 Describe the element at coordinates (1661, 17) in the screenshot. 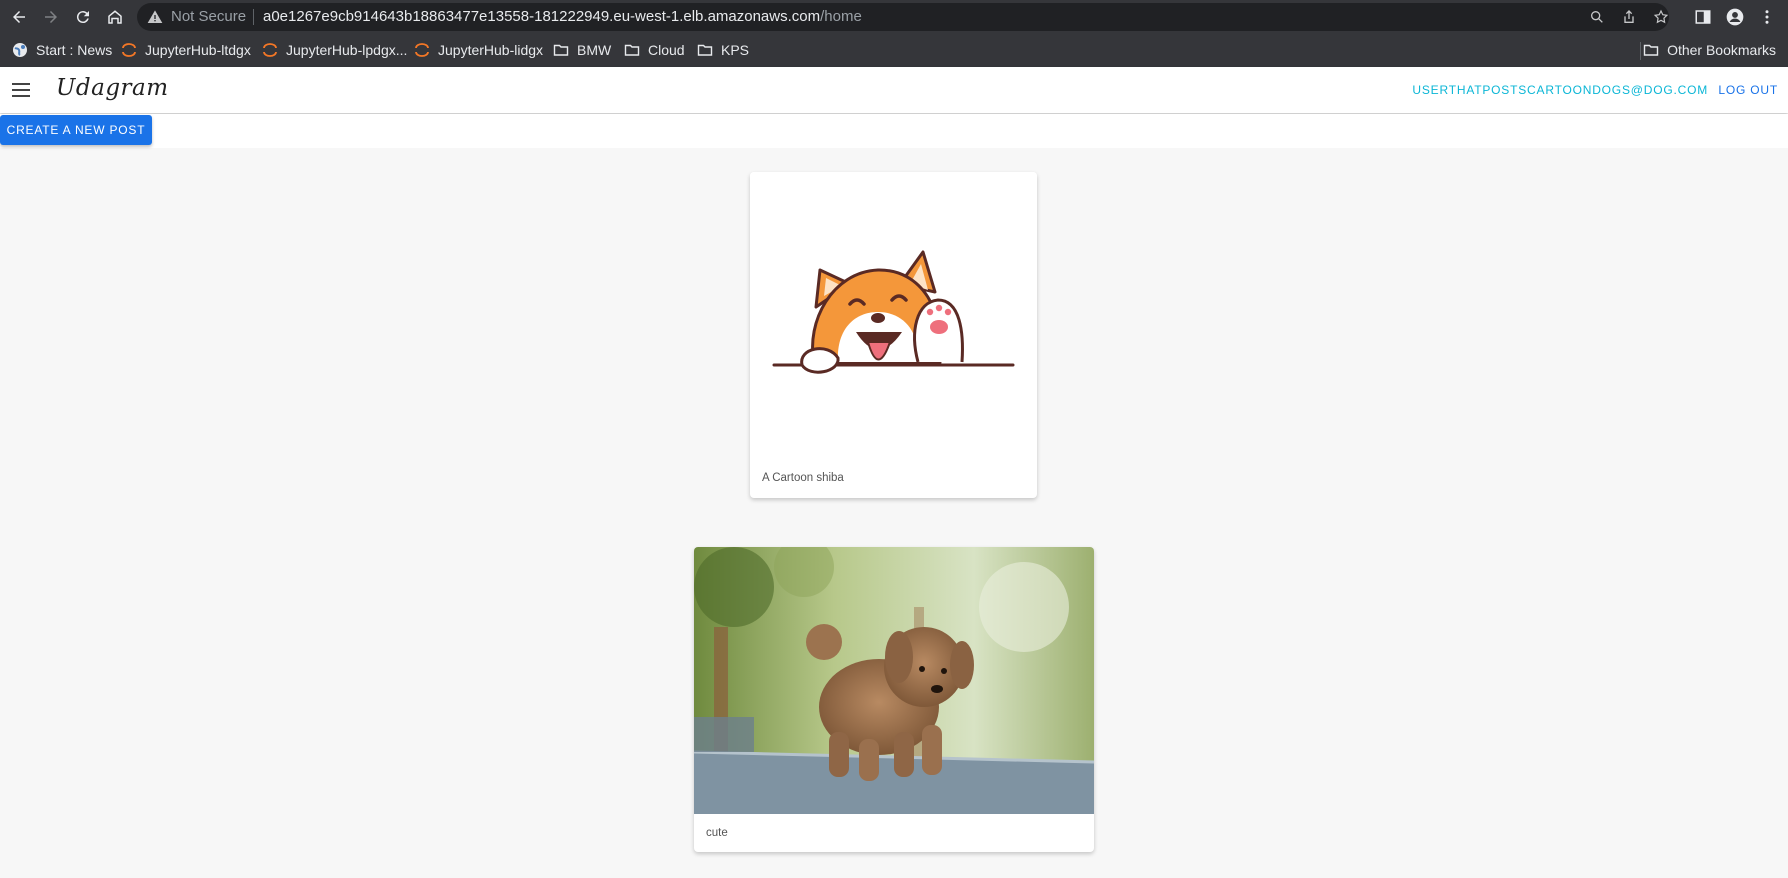

I see `bookmark-star-icon` at that location.